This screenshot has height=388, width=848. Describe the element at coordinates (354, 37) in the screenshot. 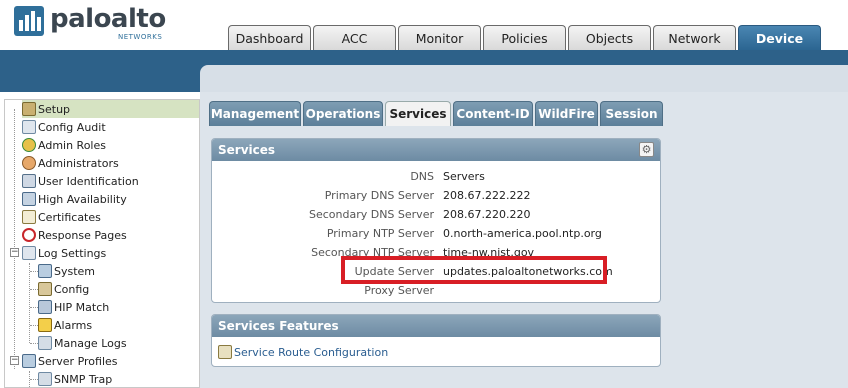

I see `tab-acc: ACC` at that location.